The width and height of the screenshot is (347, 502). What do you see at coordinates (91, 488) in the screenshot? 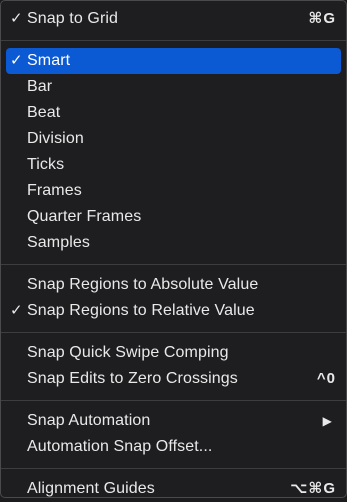
I see `menu-item-label: Alignment Guides` at bounding box center [91, 488].